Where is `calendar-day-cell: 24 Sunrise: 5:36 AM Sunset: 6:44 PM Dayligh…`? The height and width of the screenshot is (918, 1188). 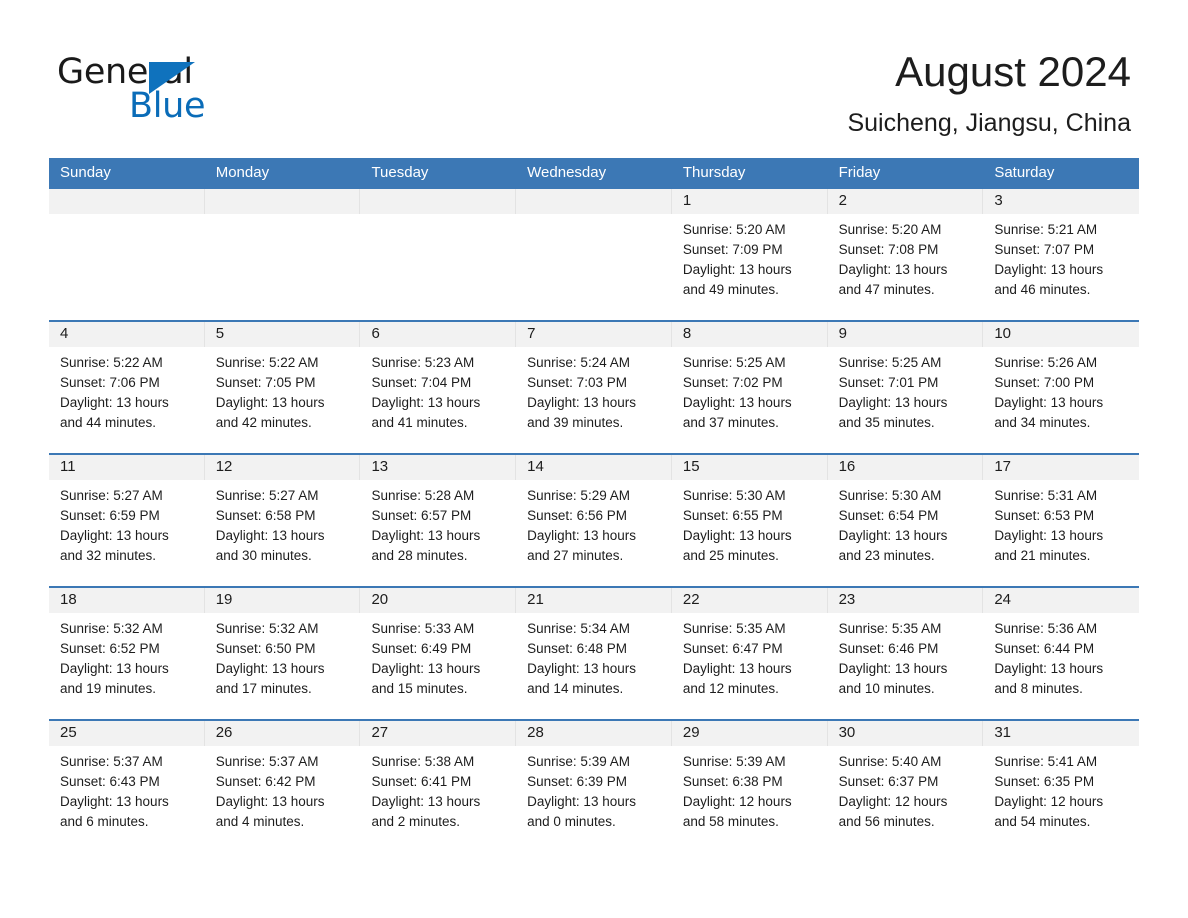 calendar-day-cell: 24 Sunrise: 5:36 AM Sunset: 6:44 PM Dayligh… is located at coordinates (1061, 653).